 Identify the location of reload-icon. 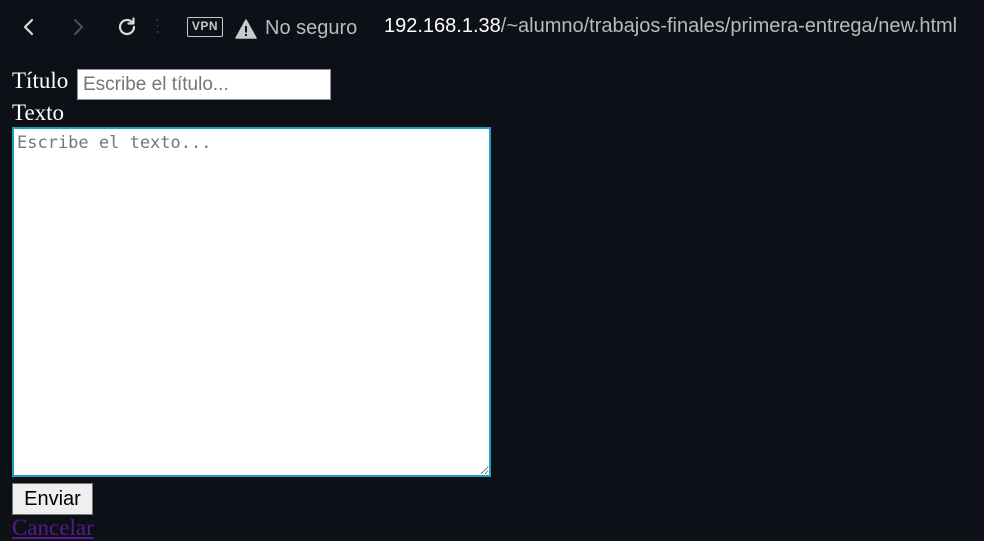
(127, 26).